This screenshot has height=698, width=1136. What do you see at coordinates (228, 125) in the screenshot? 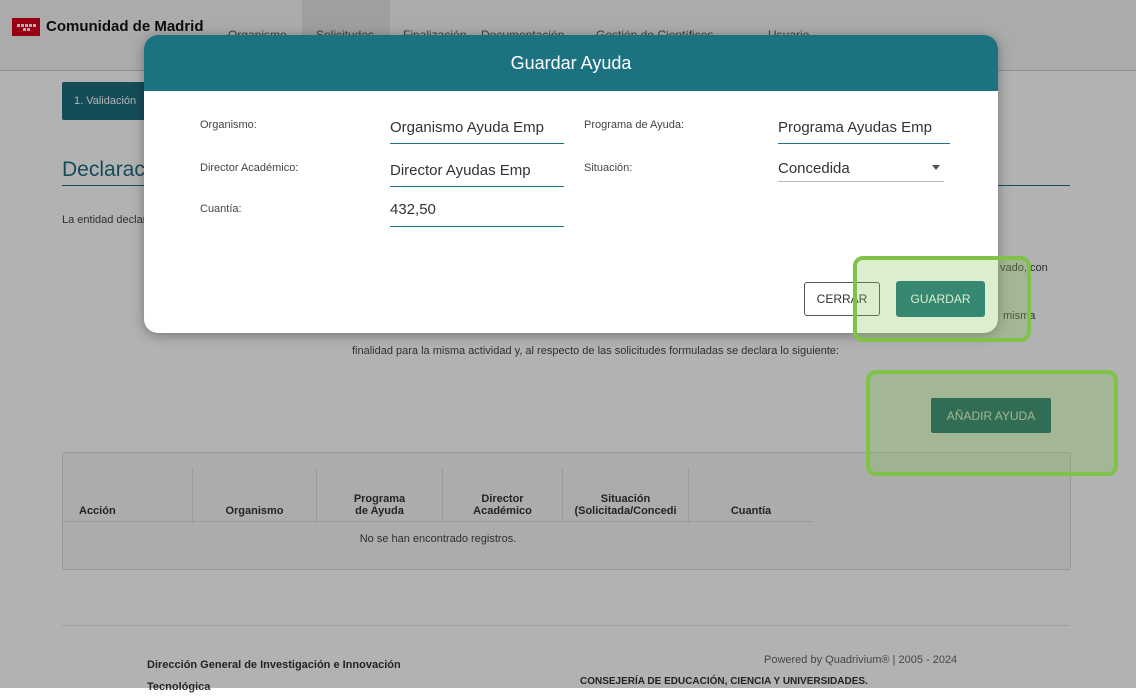
I see `organismo-label: Organismo:` at bounding box center [228, 125].